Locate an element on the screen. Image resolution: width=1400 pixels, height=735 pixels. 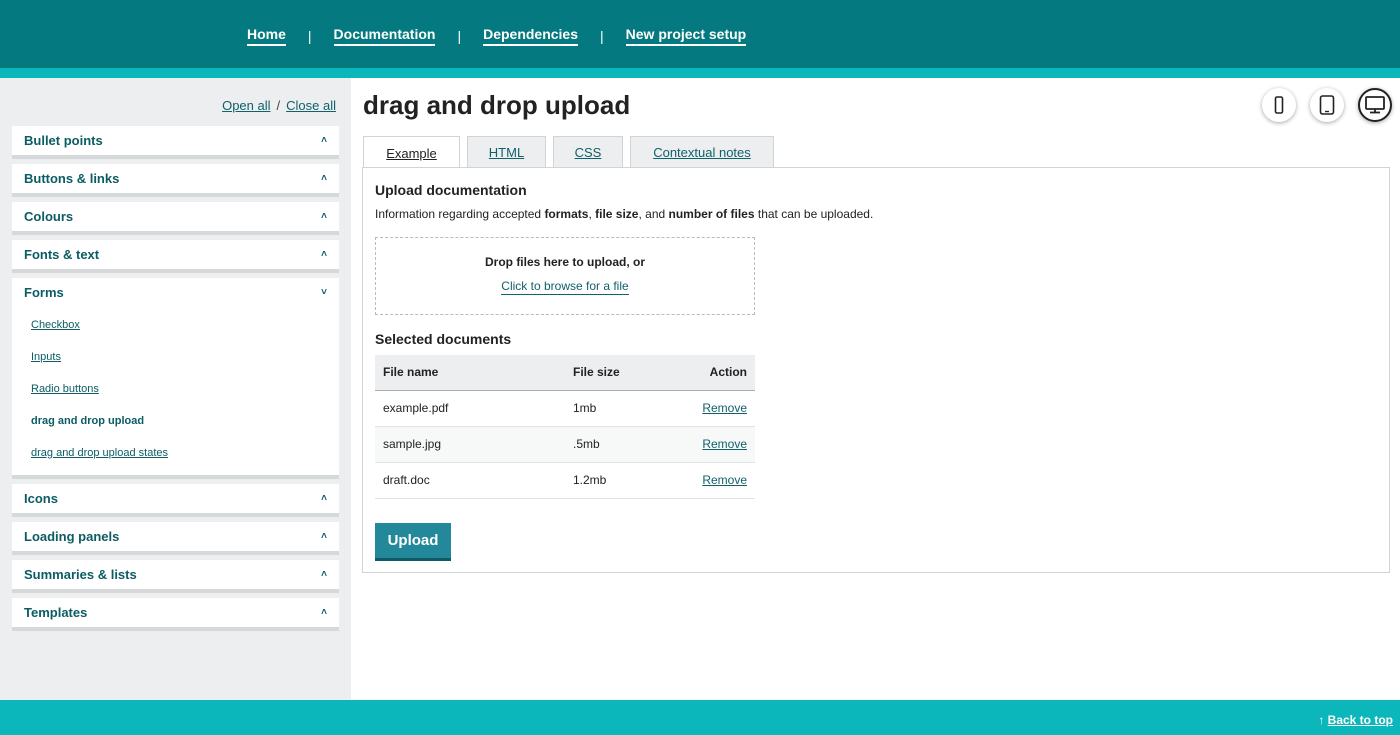
tablet-icon is located at coordinates (1327, 105).